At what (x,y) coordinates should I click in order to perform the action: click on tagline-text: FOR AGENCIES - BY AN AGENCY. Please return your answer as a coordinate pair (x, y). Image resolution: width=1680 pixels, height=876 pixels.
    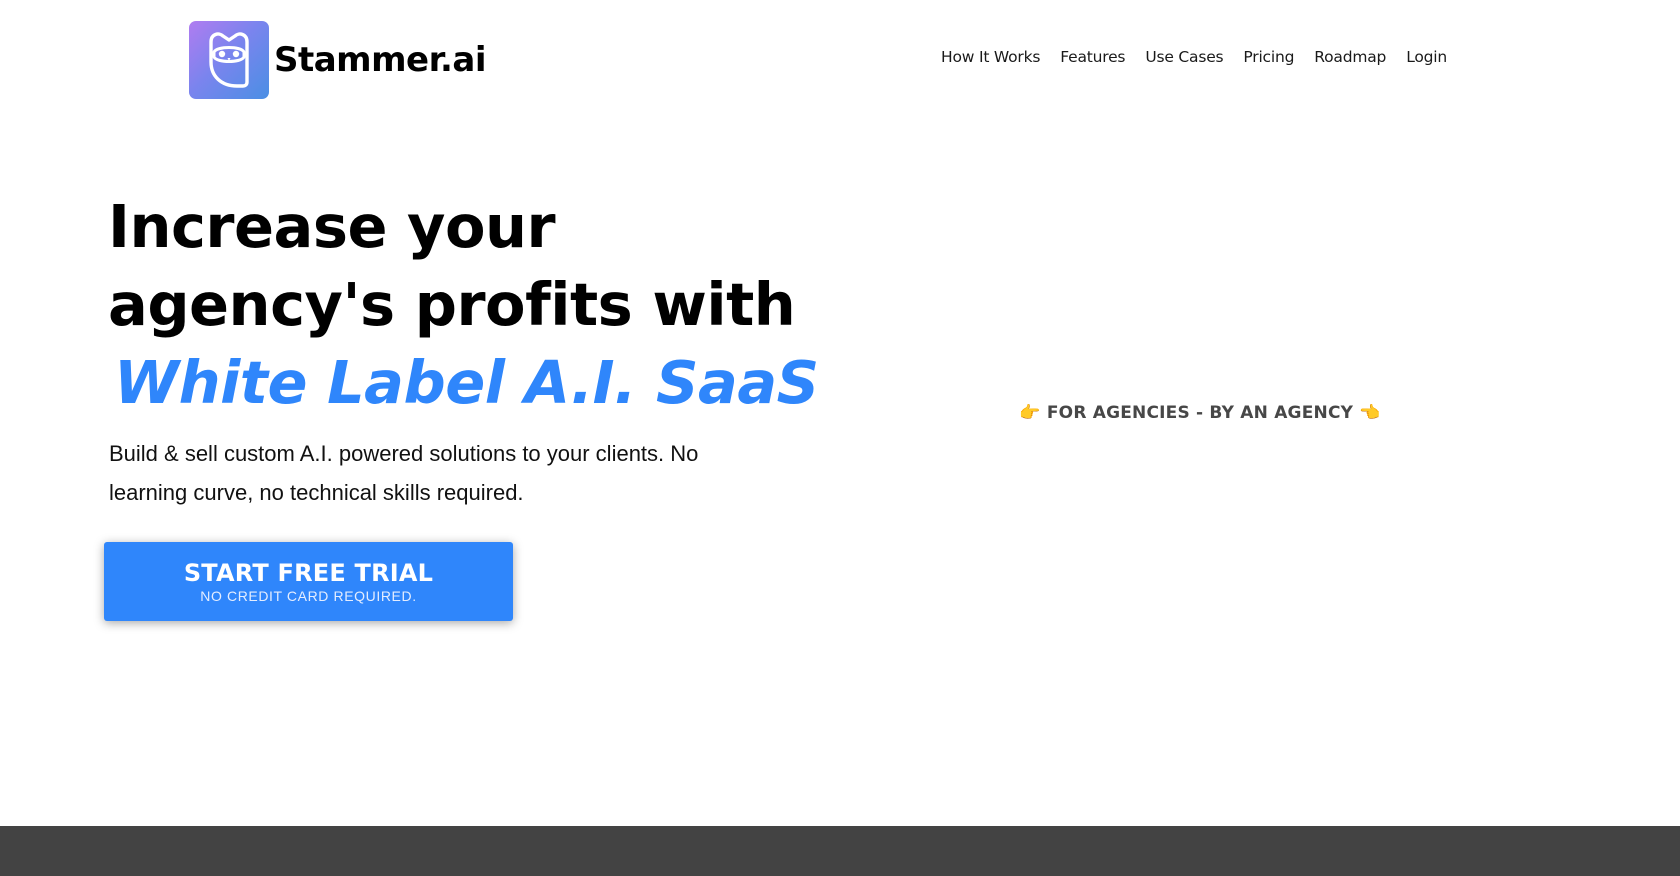
    Looking at the image, I should click on (1200, 413).